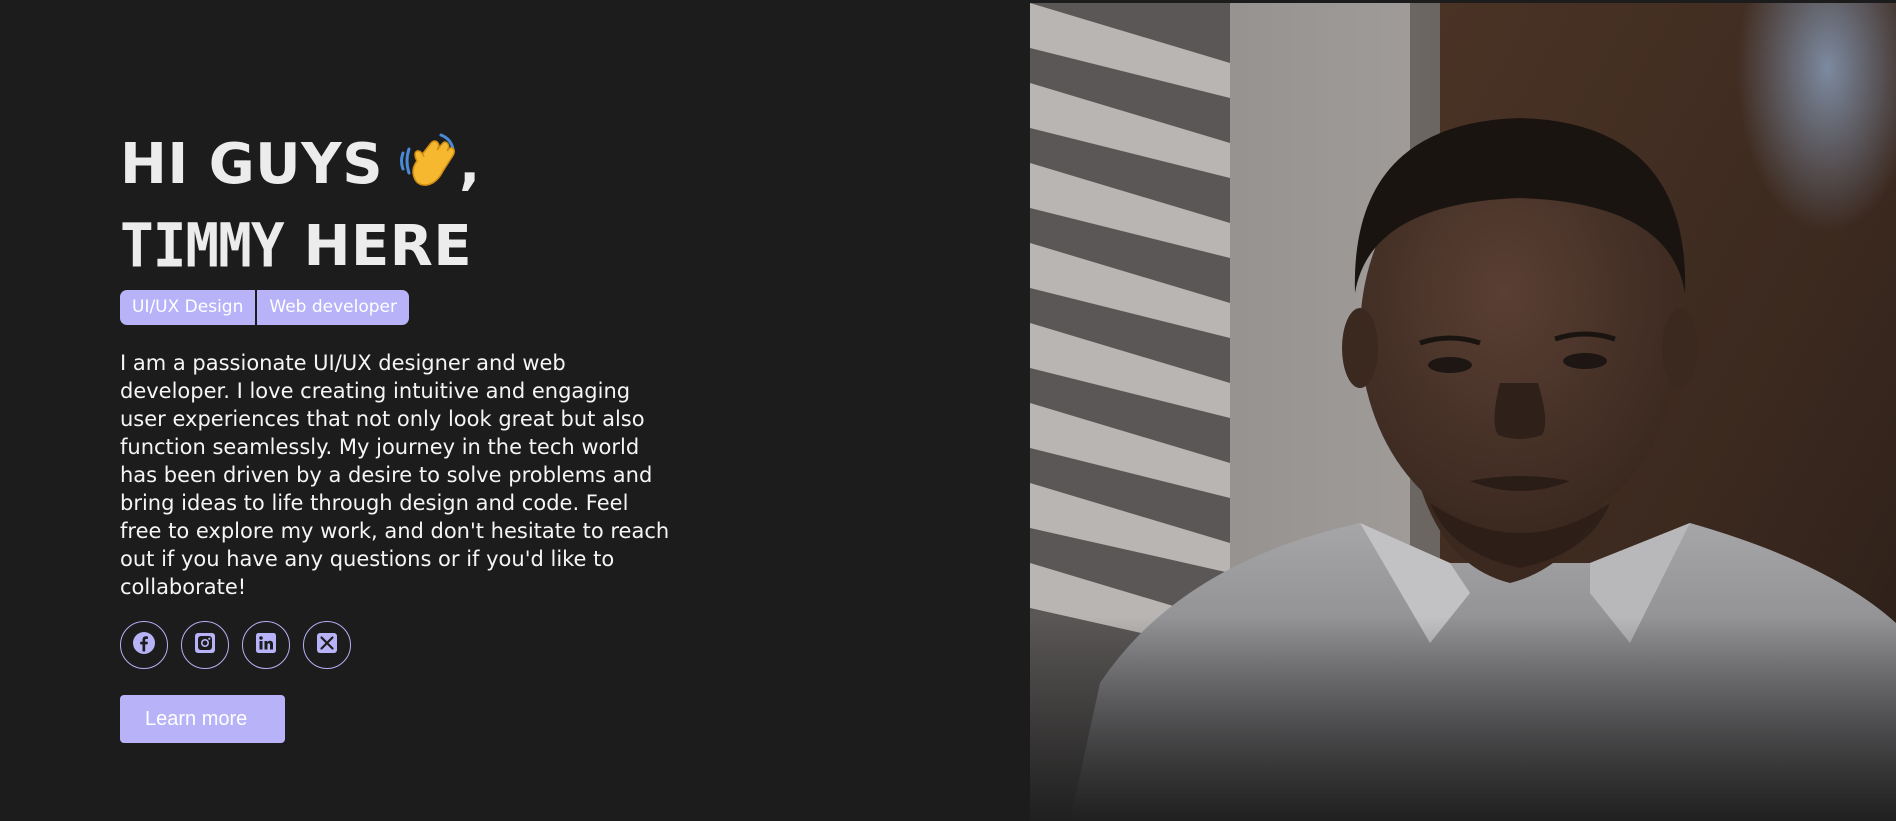 The height and width of the screenshot is (821, 1896). I want to click on greeting-text: HI GUYS, so click(252, 164).